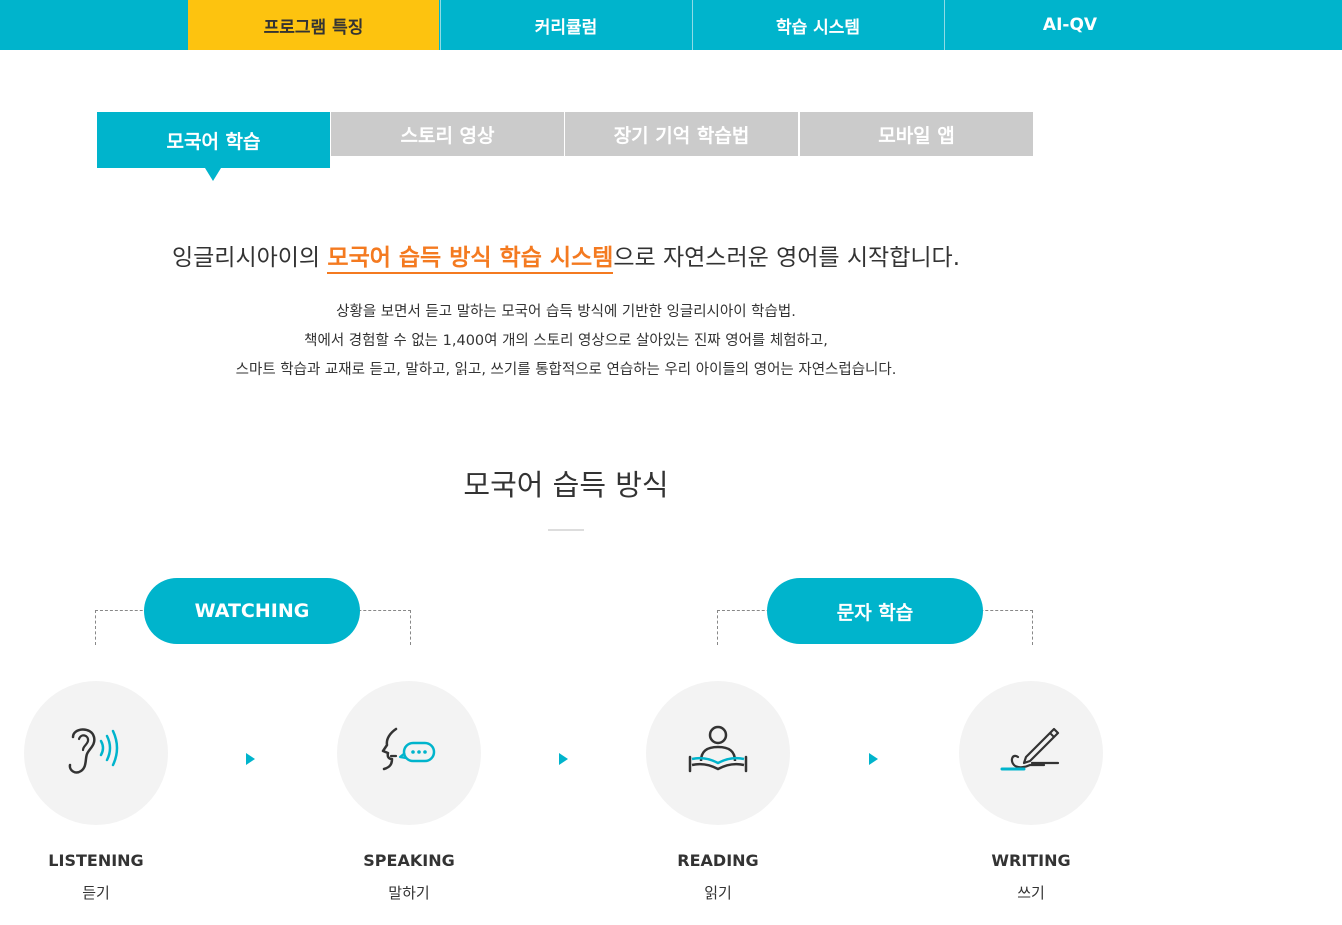 The width and height of the screenshot is (1342, 925). I want to click on reading-circle, so click(718, 753).